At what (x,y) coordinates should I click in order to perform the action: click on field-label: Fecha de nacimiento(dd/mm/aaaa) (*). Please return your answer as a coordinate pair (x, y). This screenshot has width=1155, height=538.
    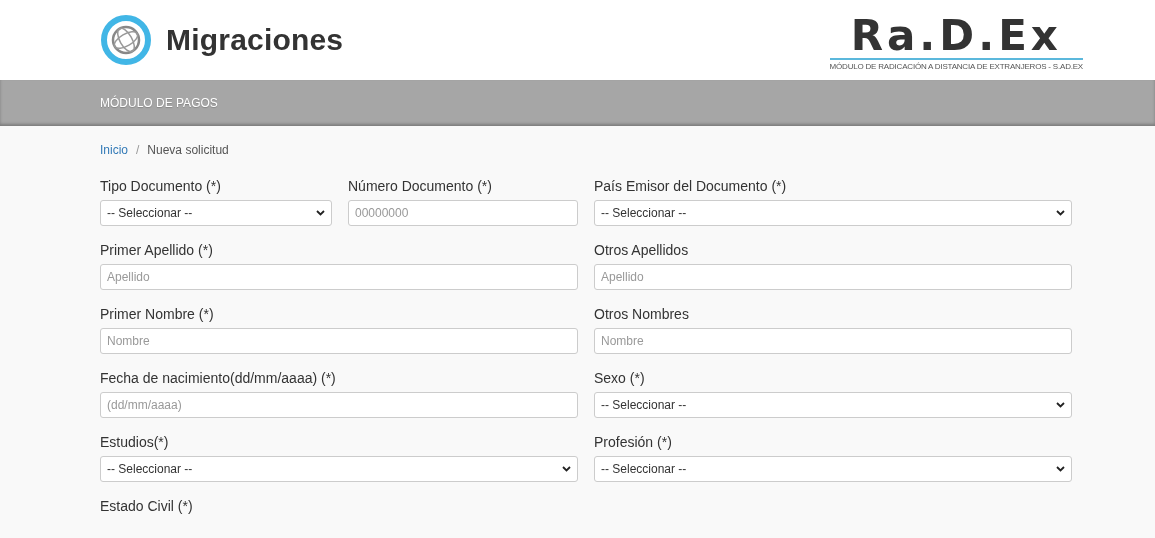
    Looking at the image, I should click on (218, 378).